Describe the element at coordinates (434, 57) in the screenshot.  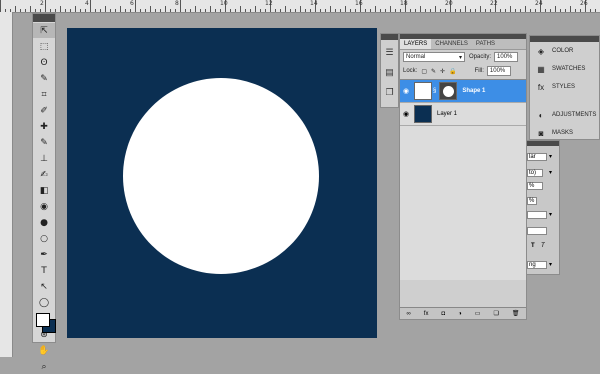
I see `blend-mode-select: Normal ▾` at that location.